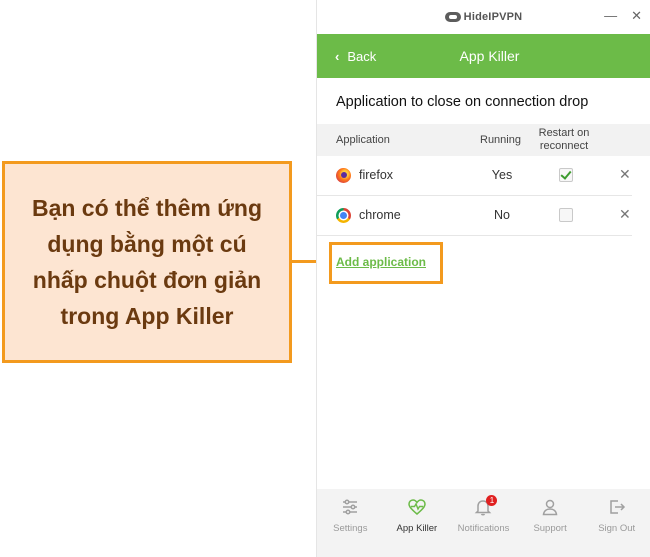 Image resolution: width=650 pixels, height=557 pixels. What do you see at coordinates (550, 528) in the screenshot?
I see `nav-label: Support` at bounding box center [550, 528].